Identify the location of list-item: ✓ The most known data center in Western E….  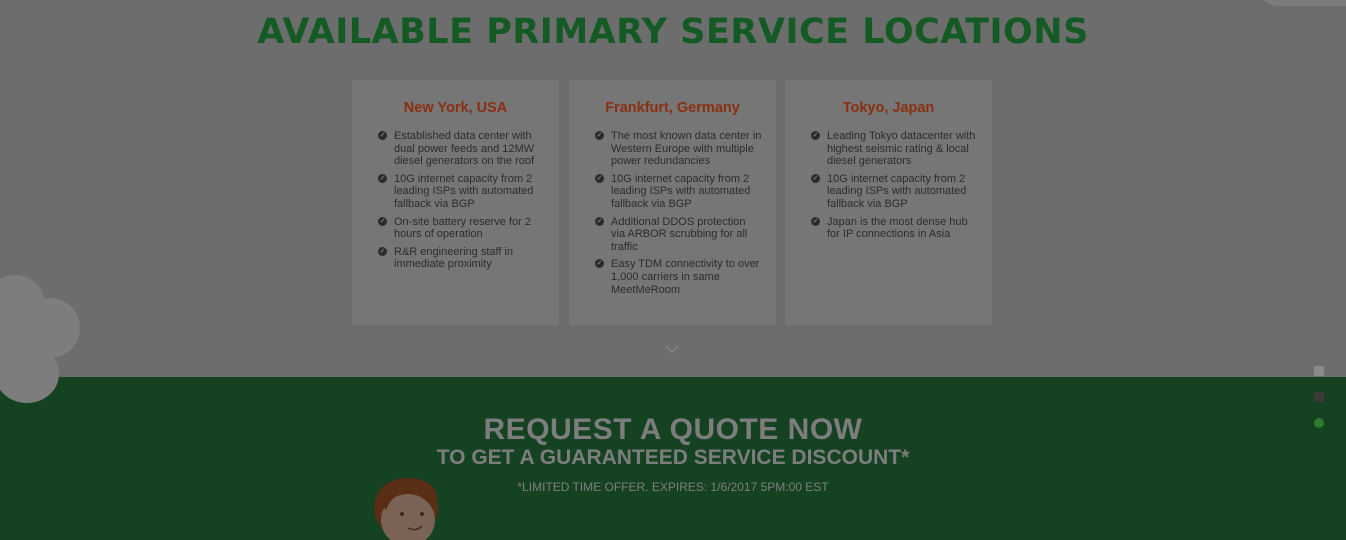
(678, 149).